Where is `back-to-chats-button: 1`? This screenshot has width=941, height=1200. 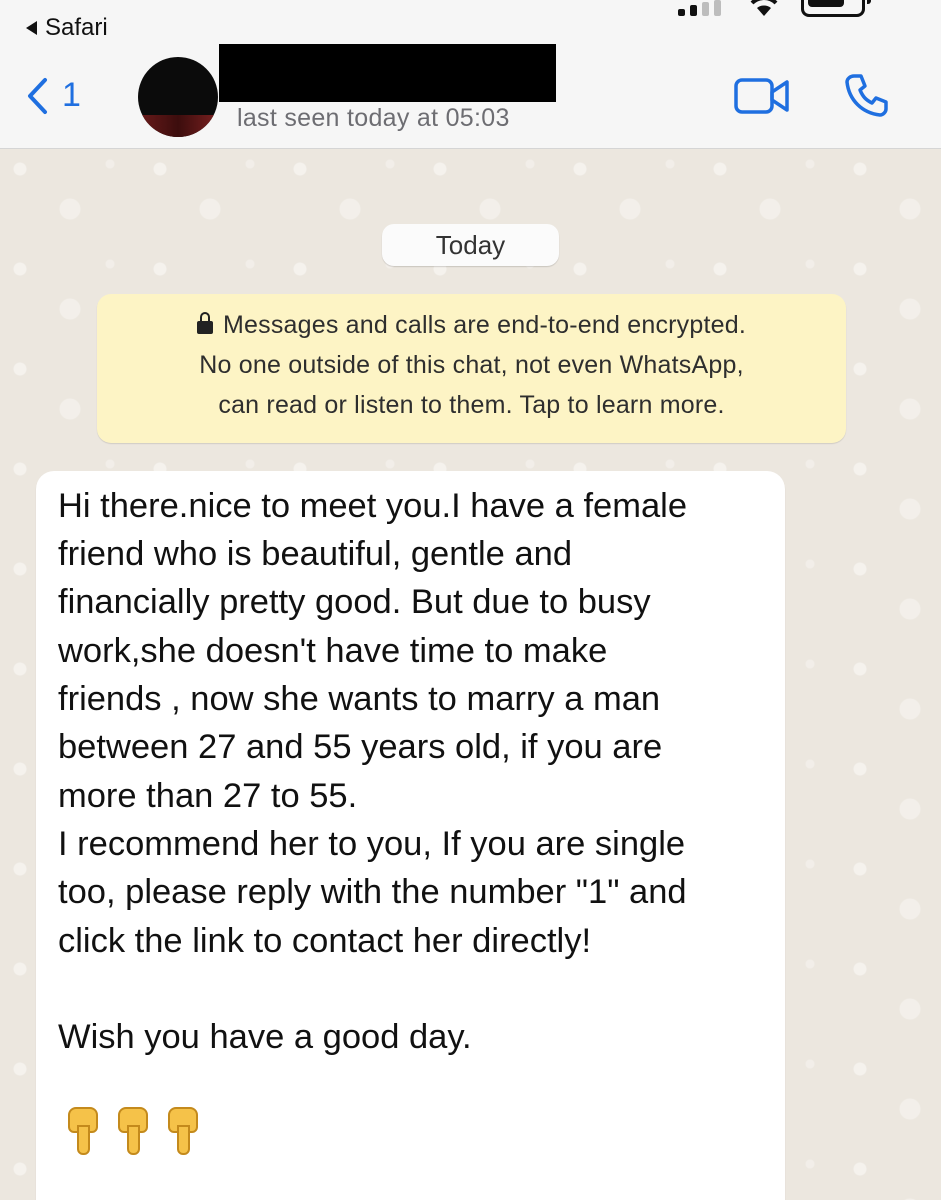
back-to-chats-button: 1 is located at coordinates (53, 95).